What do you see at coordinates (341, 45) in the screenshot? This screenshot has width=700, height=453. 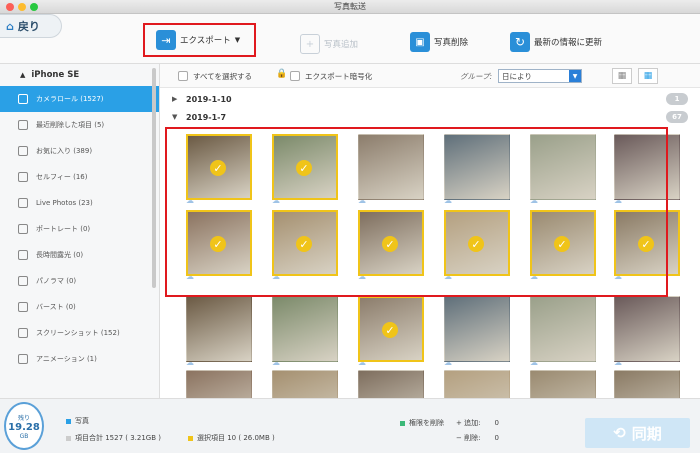 I see `add-photo-label: 写真追加` at bounding box center [341, 45].